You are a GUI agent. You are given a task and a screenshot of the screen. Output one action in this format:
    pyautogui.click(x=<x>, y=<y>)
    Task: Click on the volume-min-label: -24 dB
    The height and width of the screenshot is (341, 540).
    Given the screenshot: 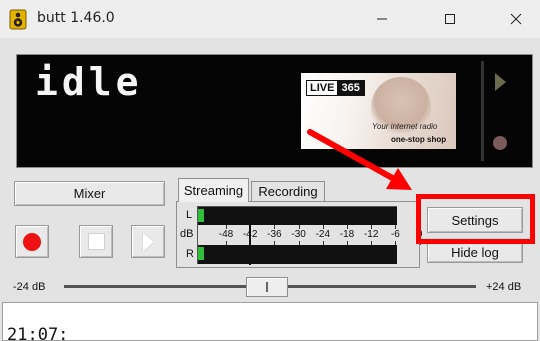 What is the action you would take?
    pyautogui.click(x=29, y=287)
    